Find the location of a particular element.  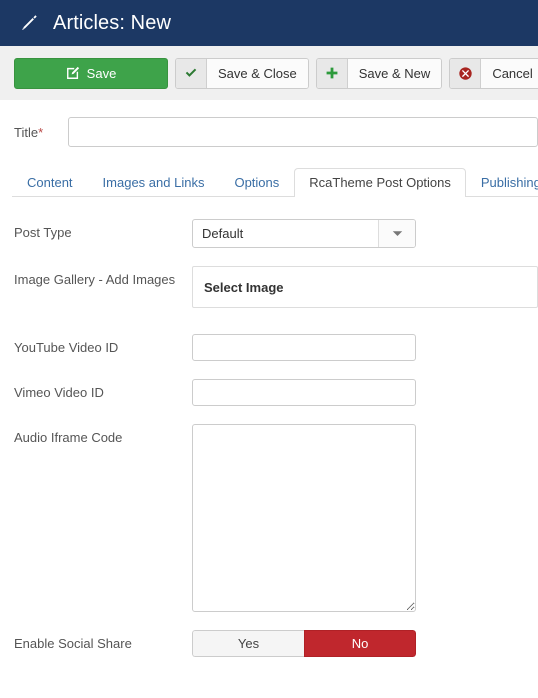

title-label-text: Title is located at coordinates (26, 132).